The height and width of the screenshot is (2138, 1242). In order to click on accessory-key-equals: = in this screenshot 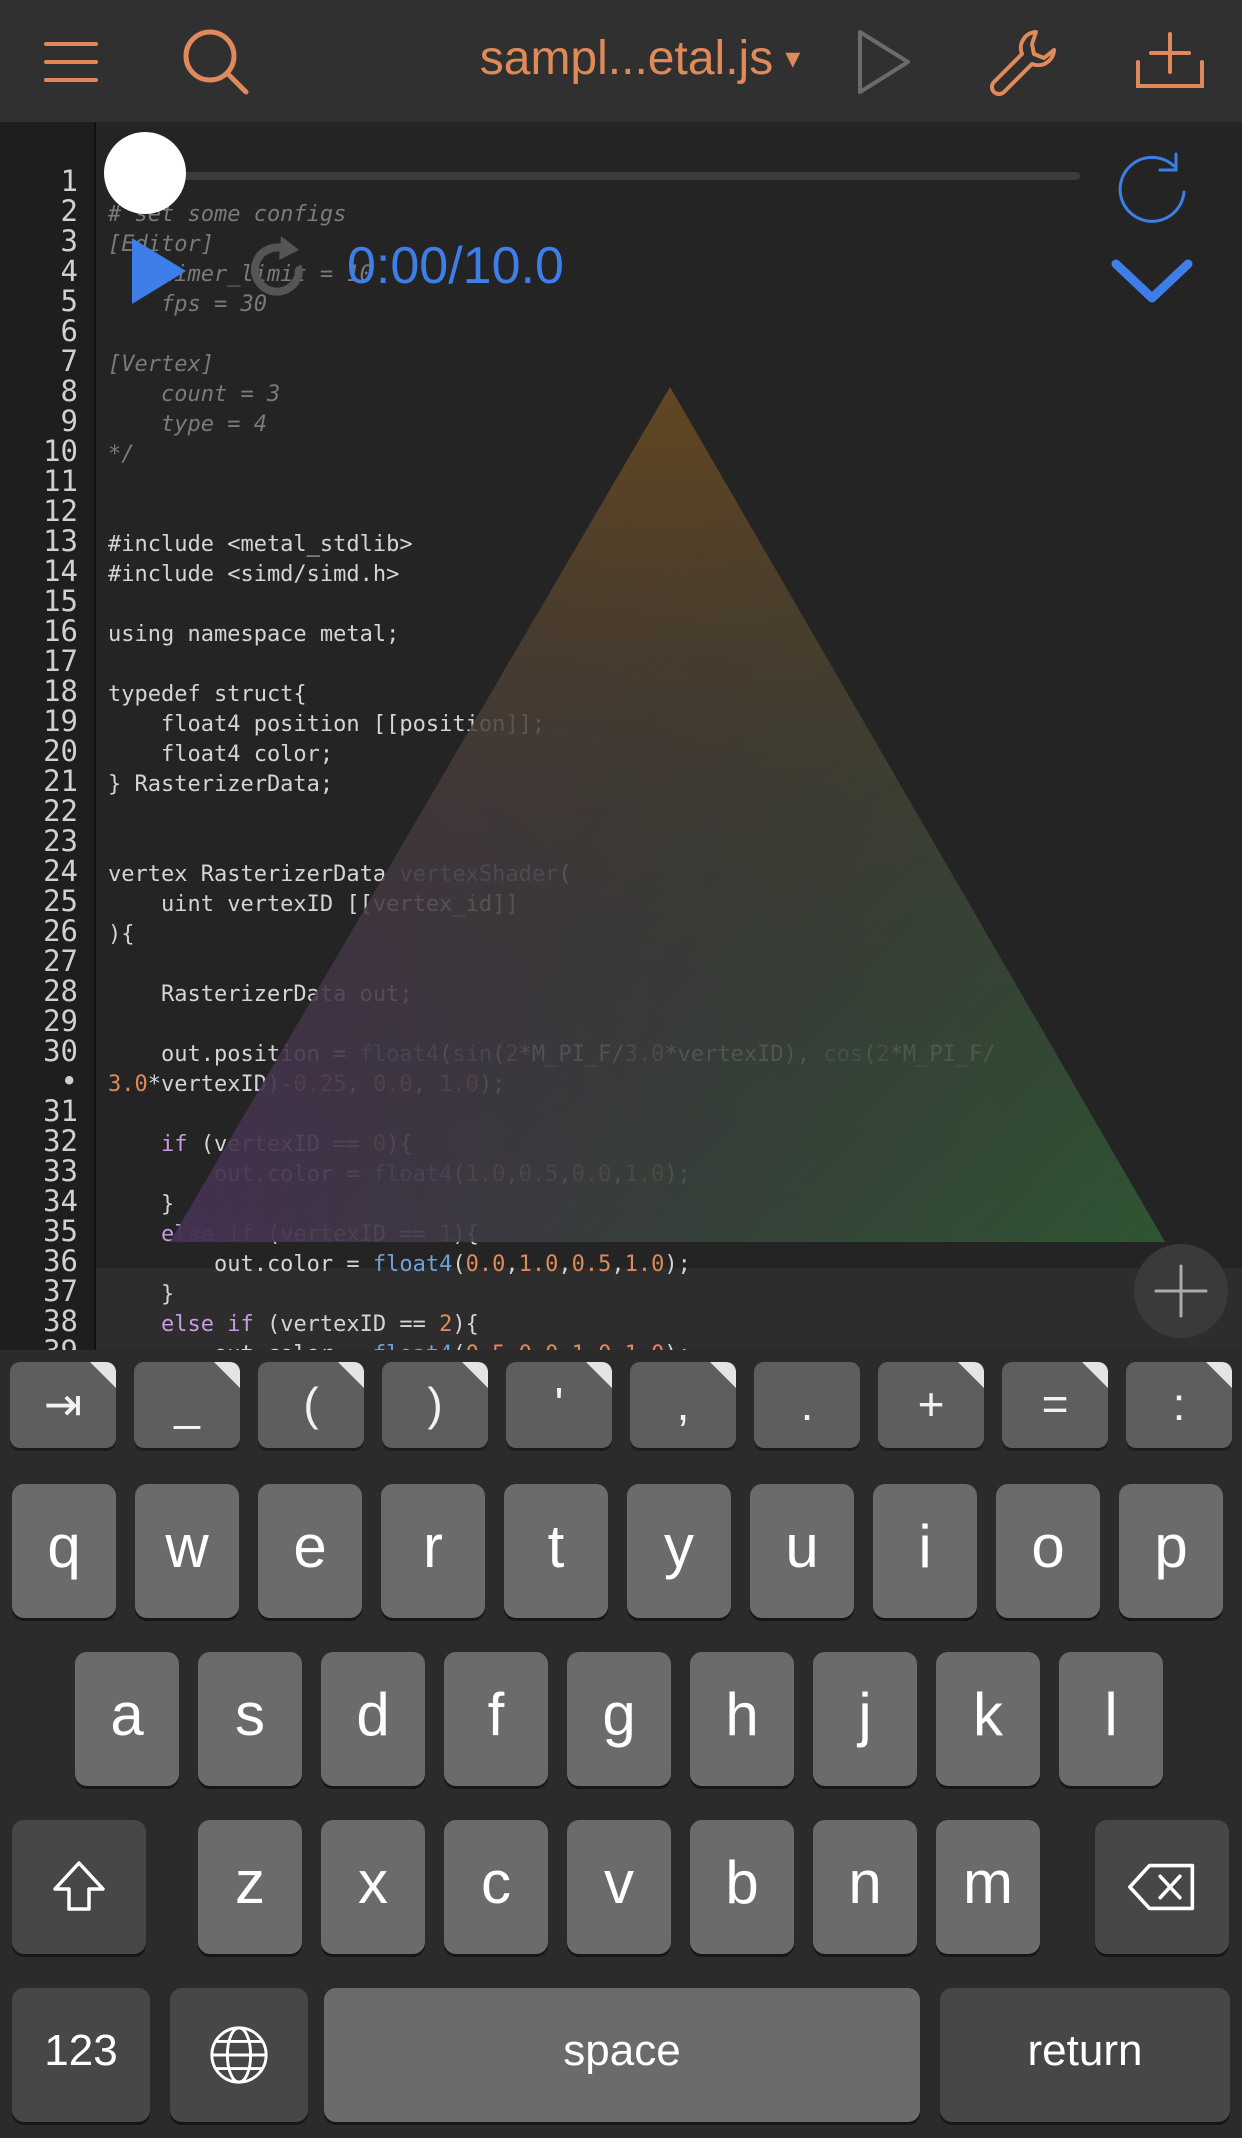, I will do `click(1055, 1405)`.